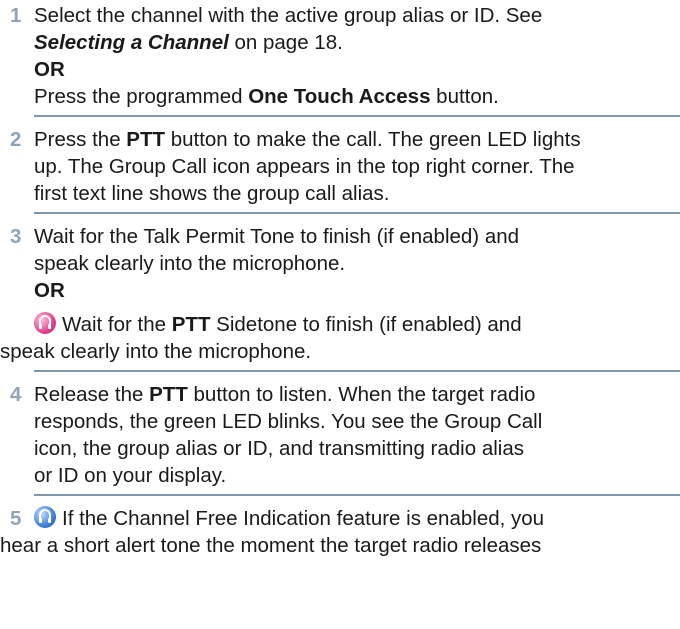 The height and width of the screenshot is (629, 680). Describe the element at coordinates (80, 139) in the screenshot. I see `step-text-fragment: Press the` at that location.